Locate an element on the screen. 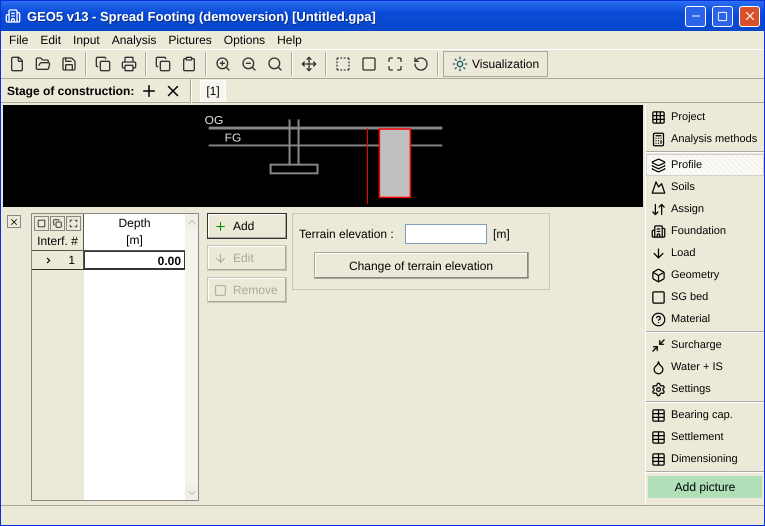 Image resolution: width=765 pixels, height=526 pixels. close-panel-button is located at coordinates (14, 221).